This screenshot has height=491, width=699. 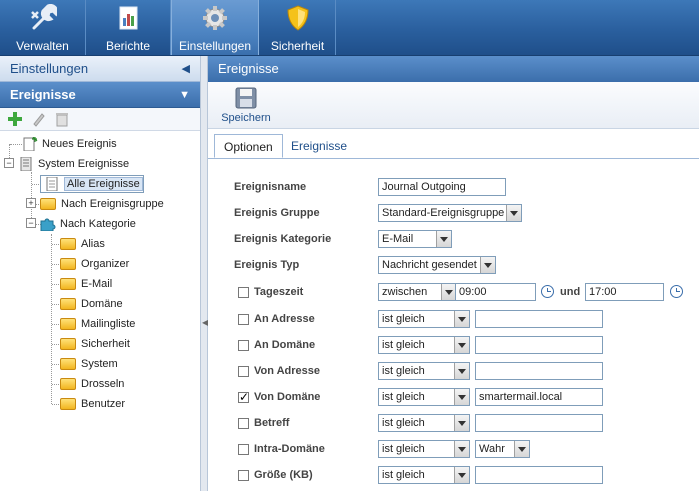 I want to click on edit-icon, so click(x=39, y=119).